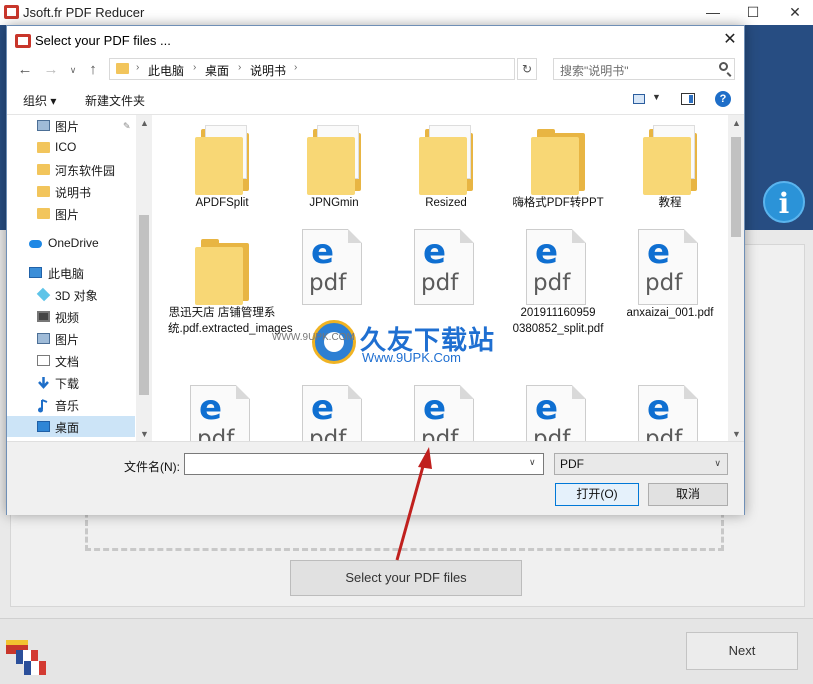  What do you see at coordinates (67, 362) in the screenshot?
I see `nav-label: 文档` at bounding box center [67, 362].